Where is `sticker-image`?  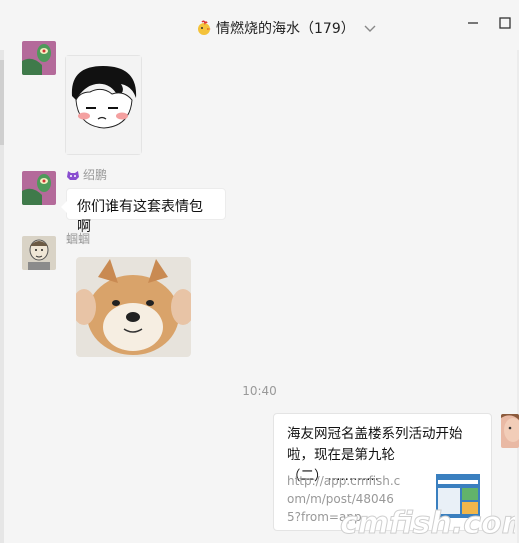
sticker-image is located at coordinates (103, 105).